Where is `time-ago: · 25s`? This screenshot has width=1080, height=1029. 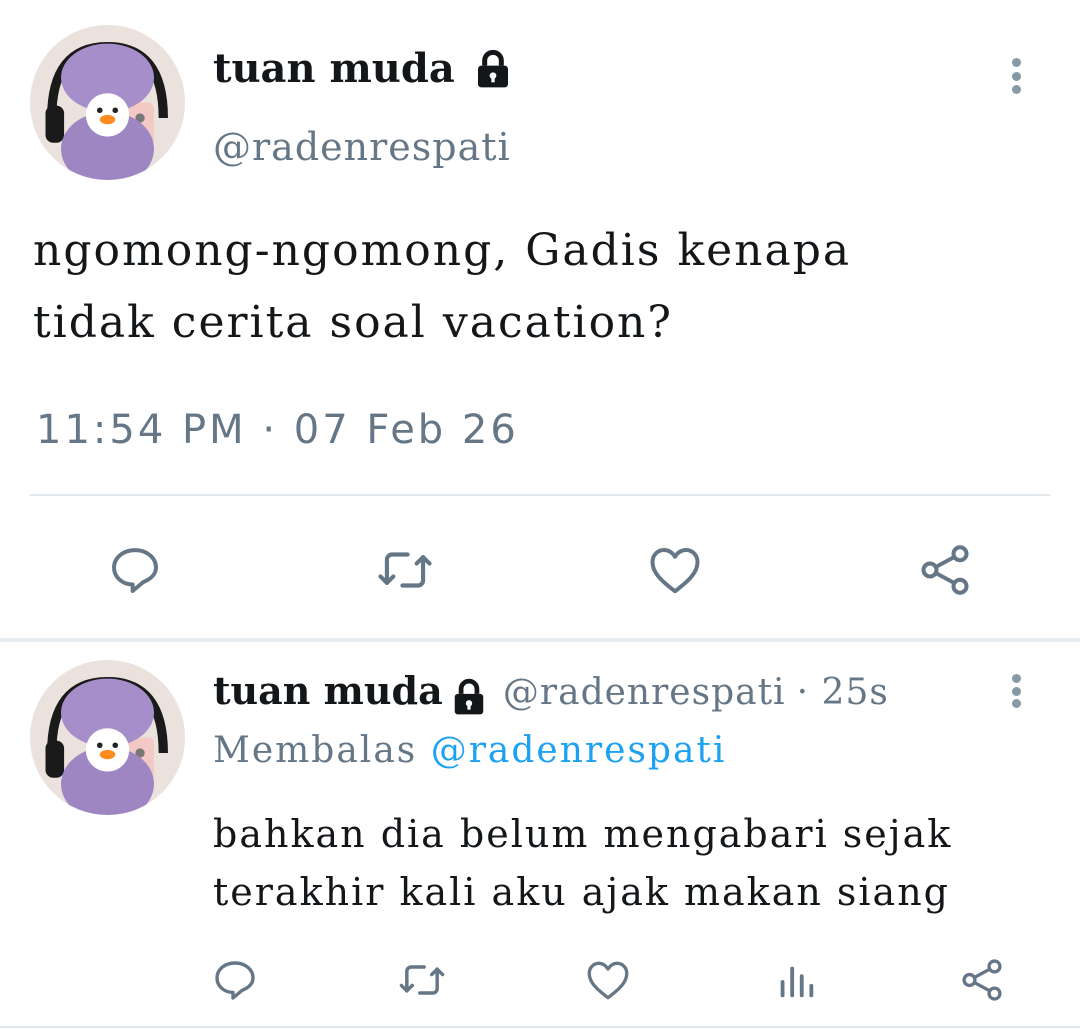 time-ago: · 25s is located at coordinates (842, 692).